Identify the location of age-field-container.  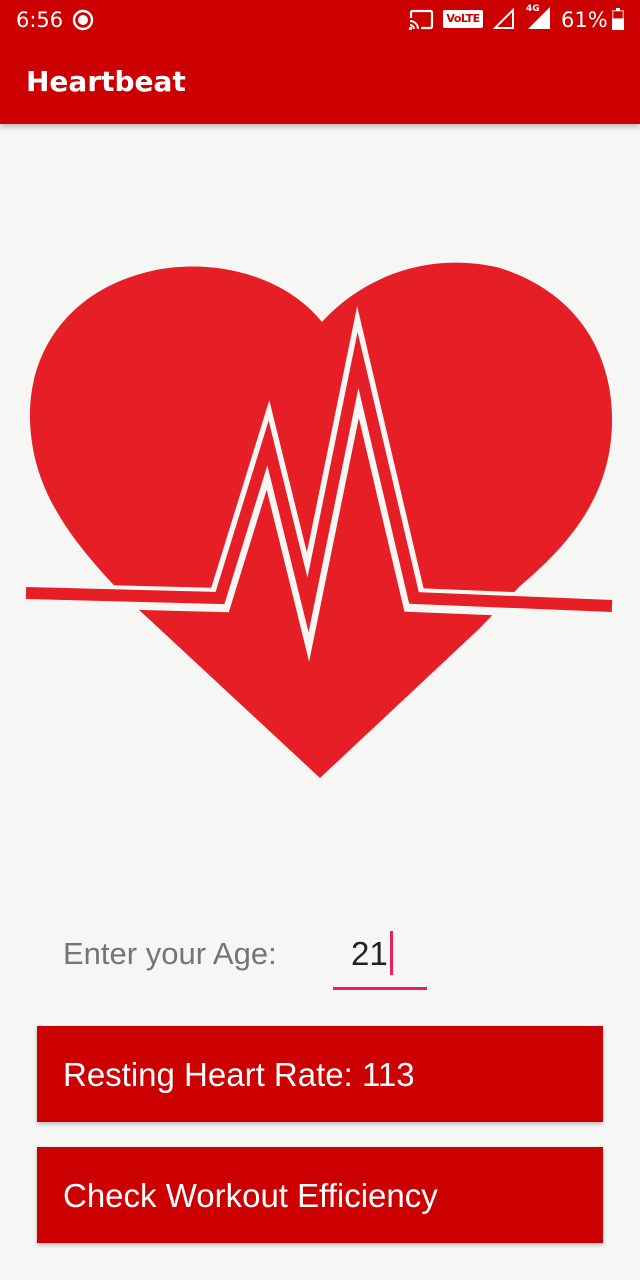
(380, 957).